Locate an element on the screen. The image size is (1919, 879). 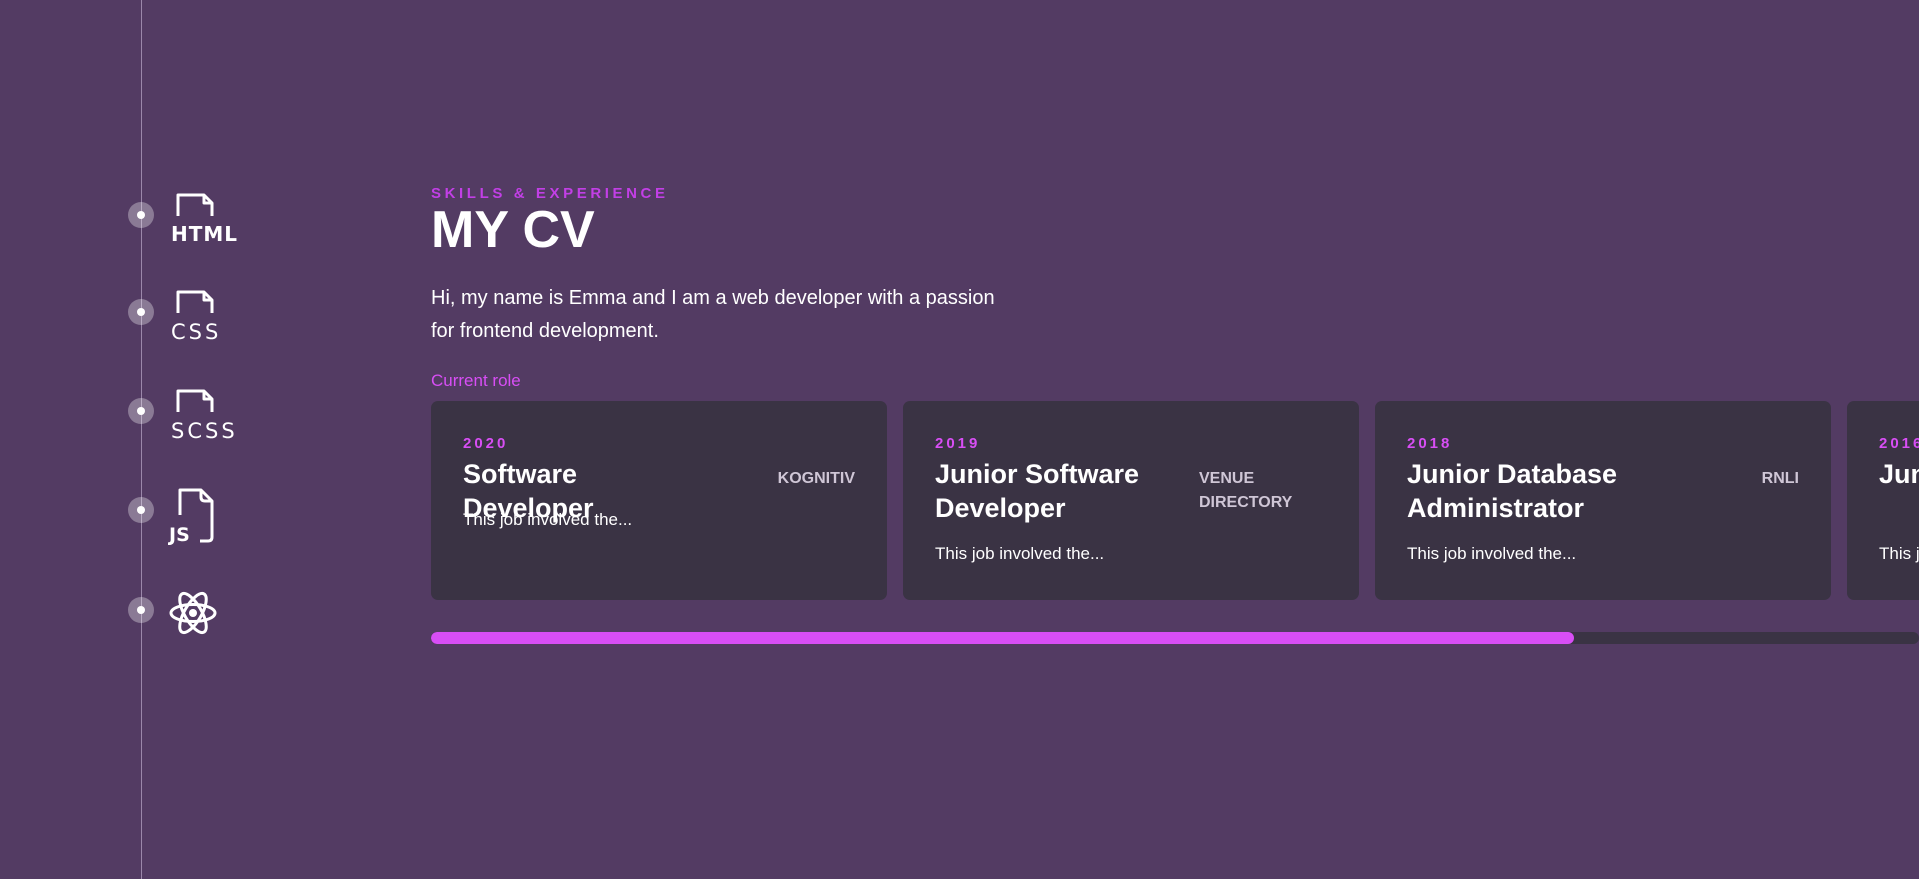
skill-node-css: CSS is located at coordinates (188, 324).